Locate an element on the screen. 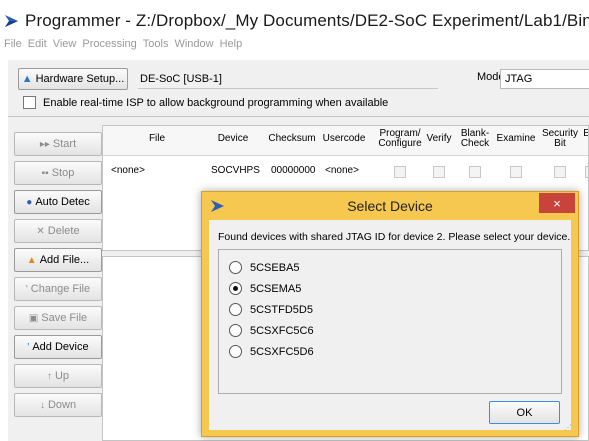 The image size is (589, 441). change-file-button: ' Change File is located at coordinates (58, 289).